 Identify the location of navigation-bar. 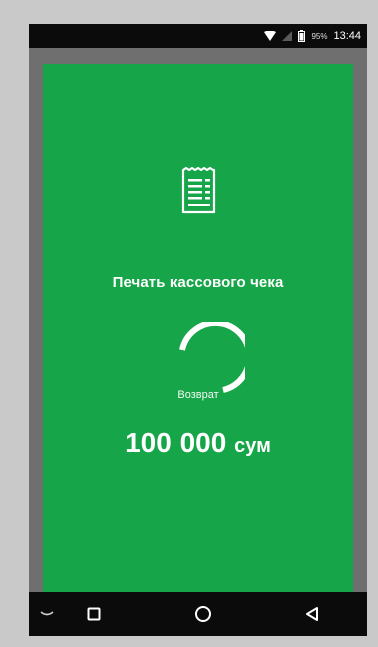
(198, 614).